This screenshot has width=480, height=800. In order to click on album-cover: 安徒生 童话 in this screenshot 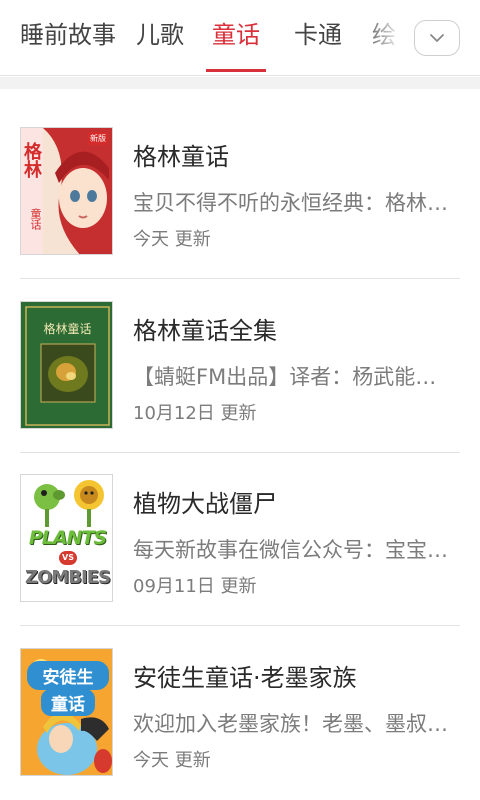, I will do `click(66, 712)`.